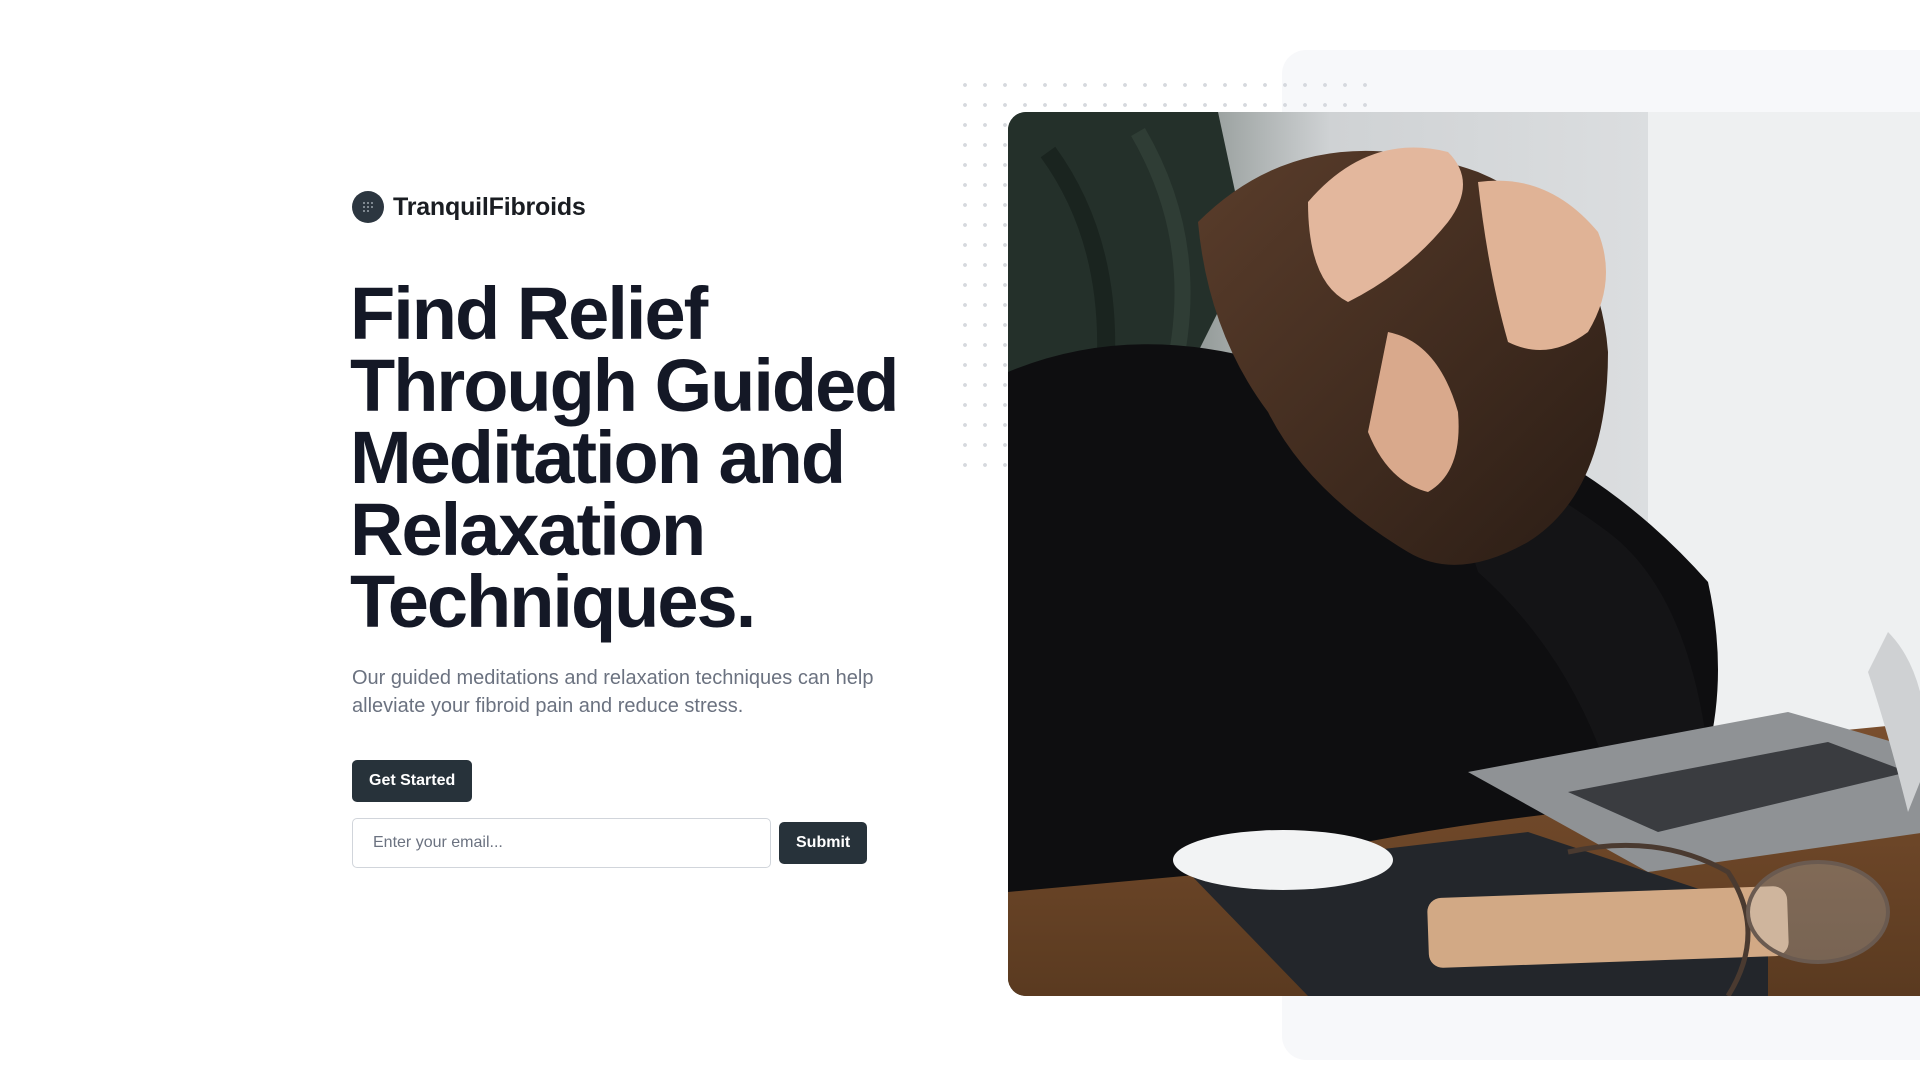  I want to click on grid-dots-icon, so click(368, 207).